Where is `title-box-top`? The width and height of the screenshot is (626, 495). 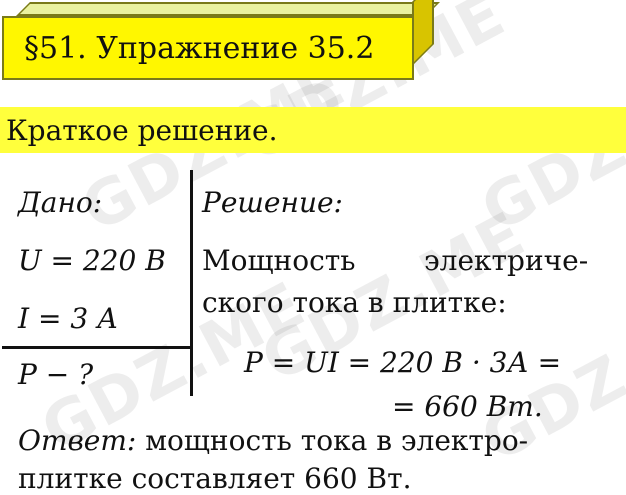 title-box-top is located at coordinates (228, 9).